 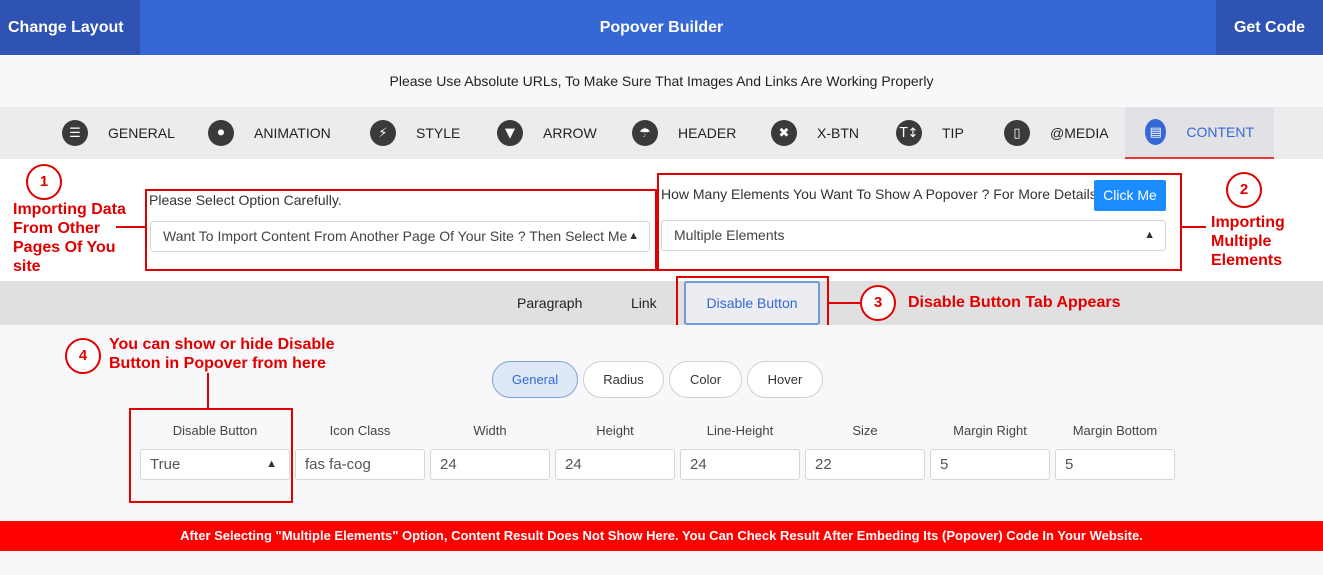 I want to click on tab-arrow: ▼ ARROW, so click(x=547, y=133).